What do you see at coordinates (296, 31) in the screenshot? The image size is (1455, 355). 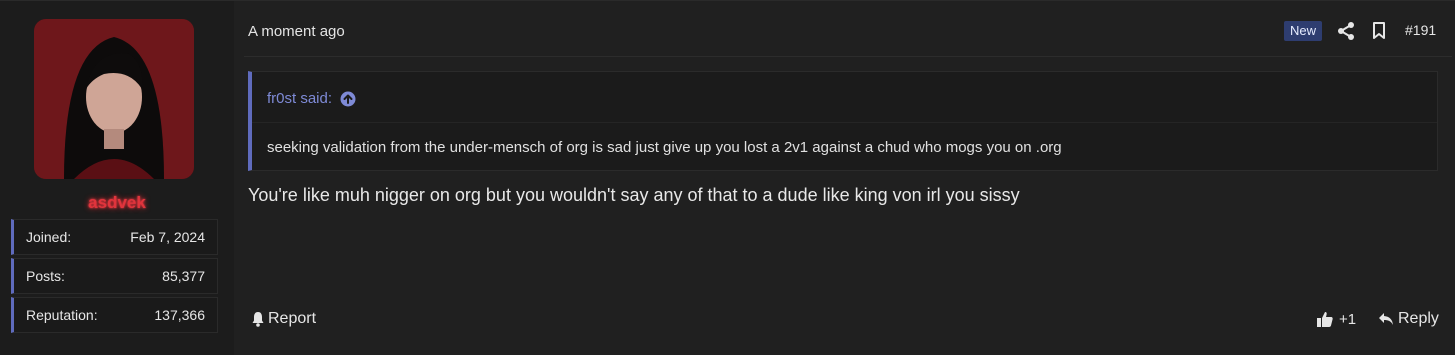 I see `post-timestamp: A moment ago` at bounding box center [296, 31].